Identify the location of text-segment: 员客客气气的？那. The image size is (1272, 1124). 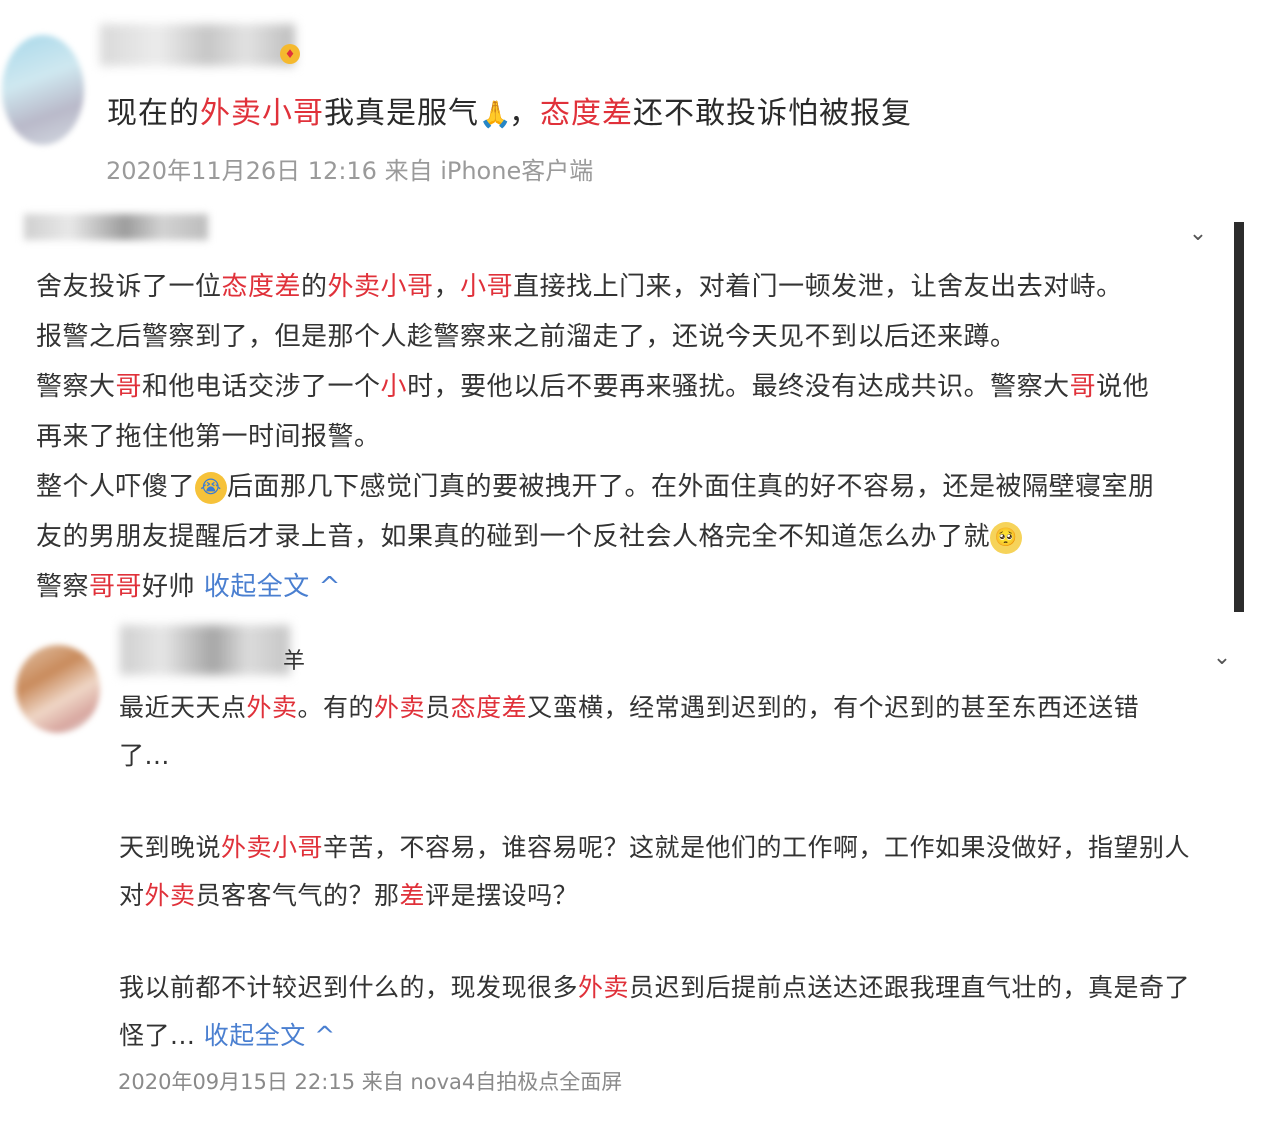
(297, 895).